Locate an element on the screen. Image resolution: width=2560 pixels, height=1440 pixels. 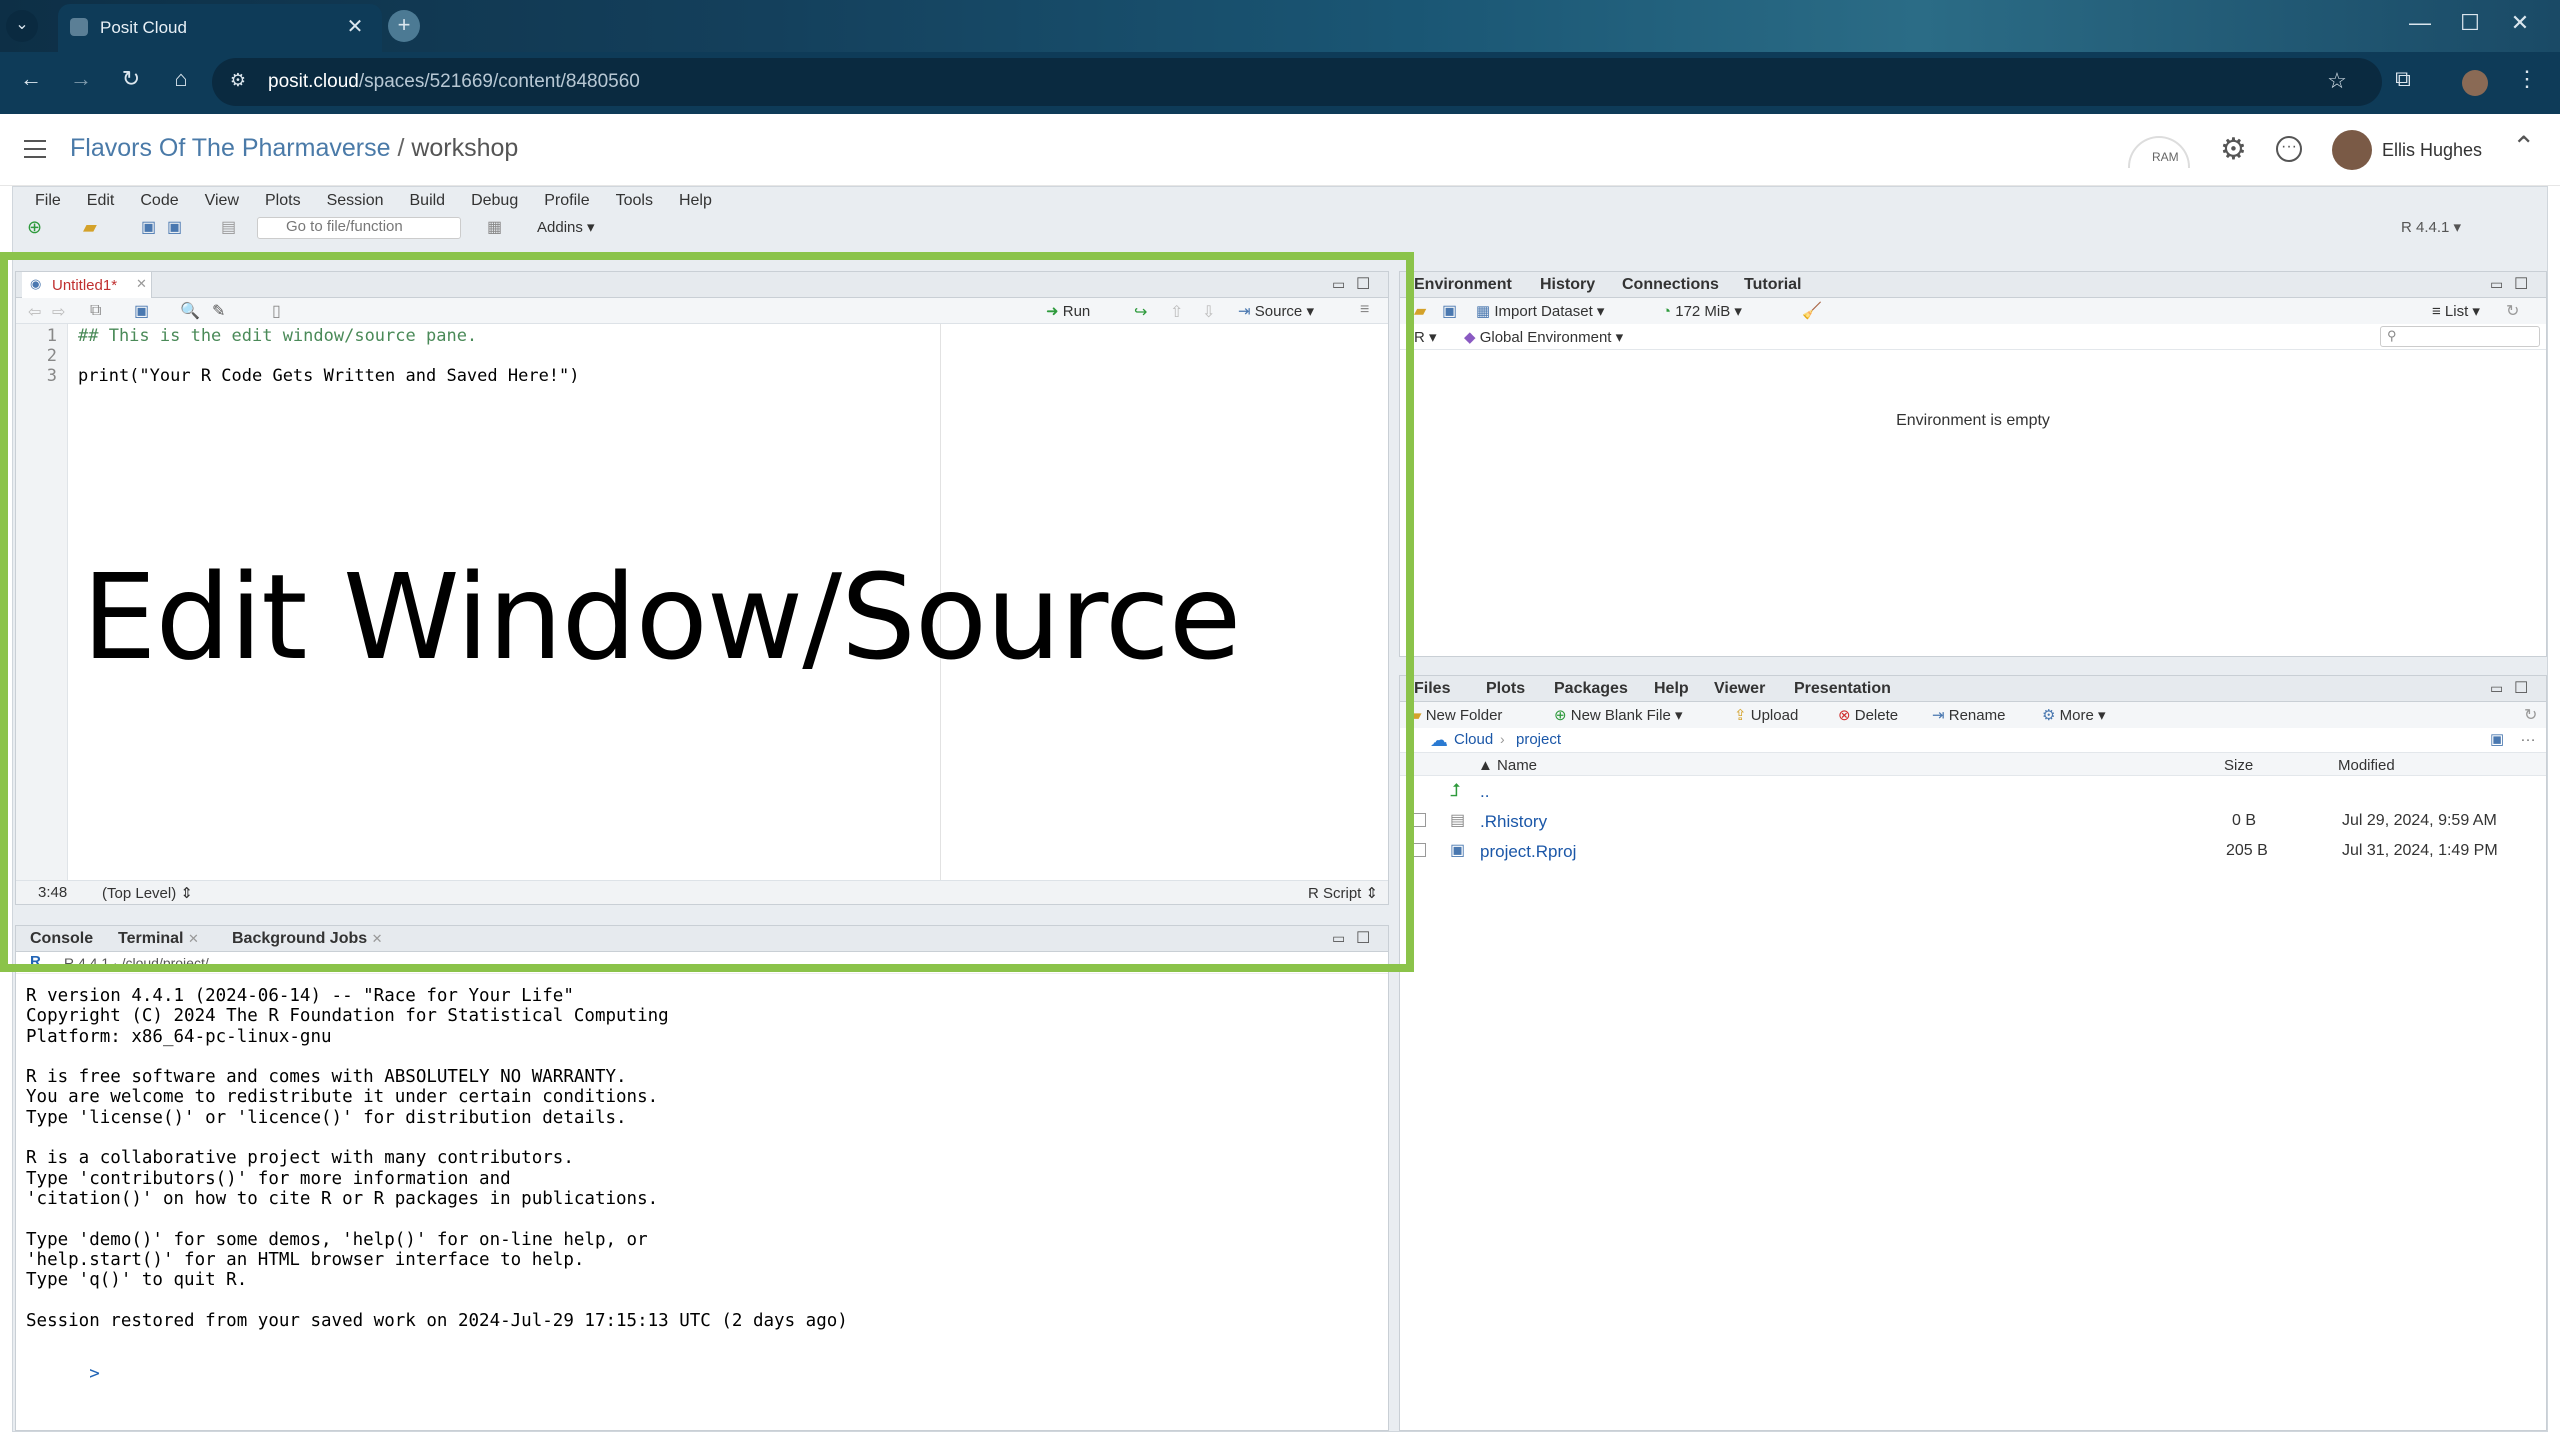
tab-history: History is located at coordinates (1567, 285).